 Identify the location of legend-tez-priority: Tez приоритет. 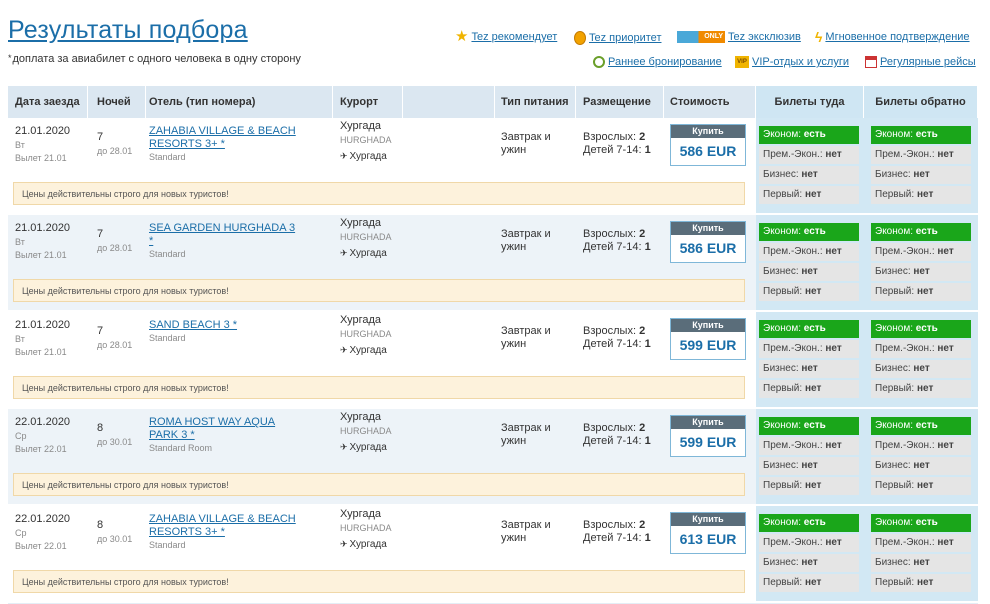
(617, 38).